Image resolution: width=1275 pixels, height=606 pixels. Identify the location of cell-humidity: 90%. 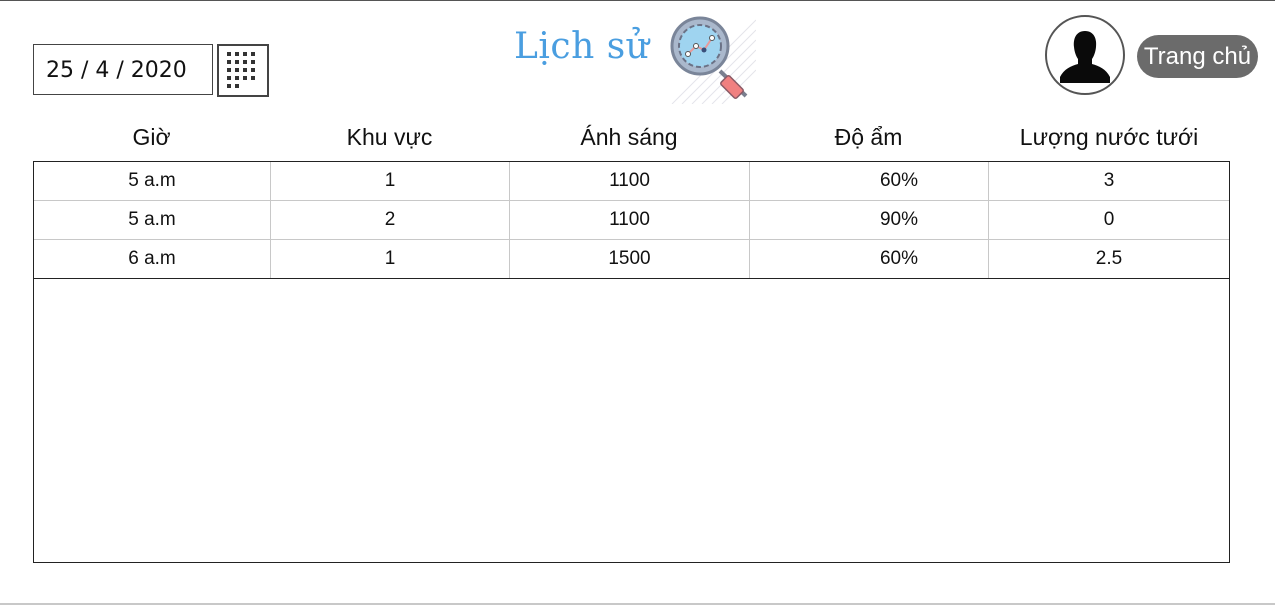
(869, 220).